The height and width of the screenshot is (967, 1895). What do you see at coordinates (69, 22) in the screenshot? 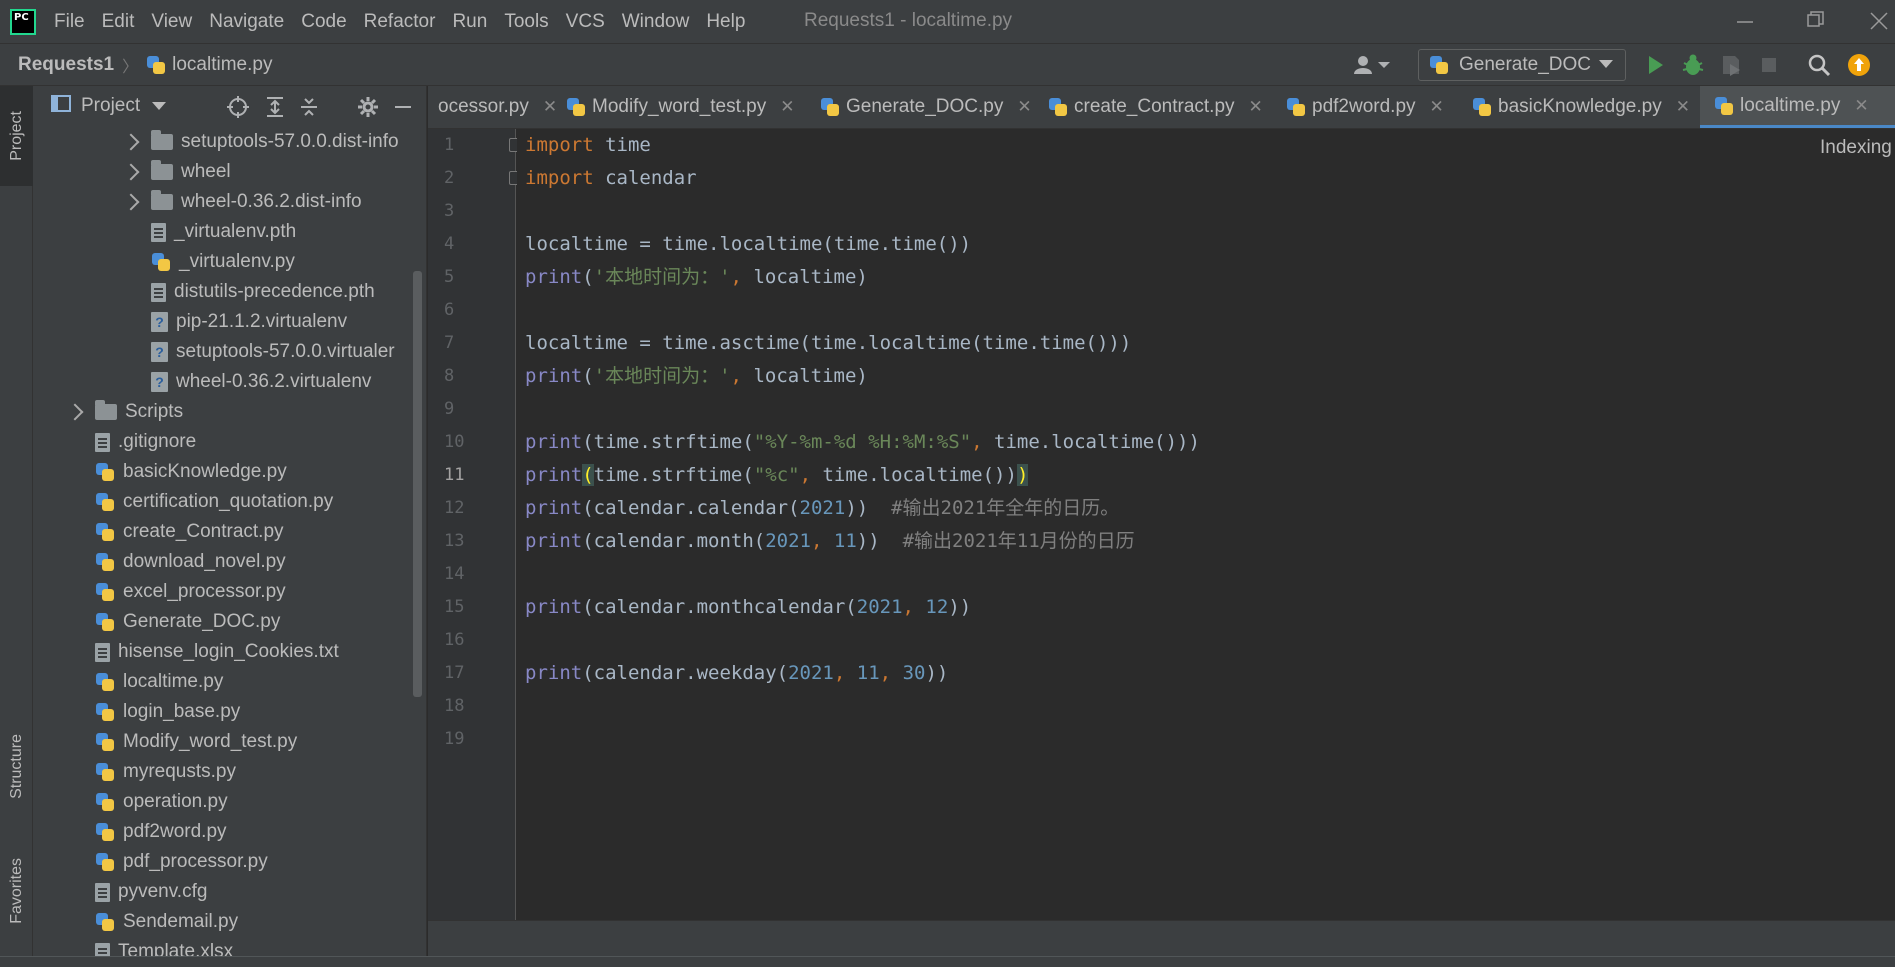
I see `menu-file: File` at bounding box center [69, 22].